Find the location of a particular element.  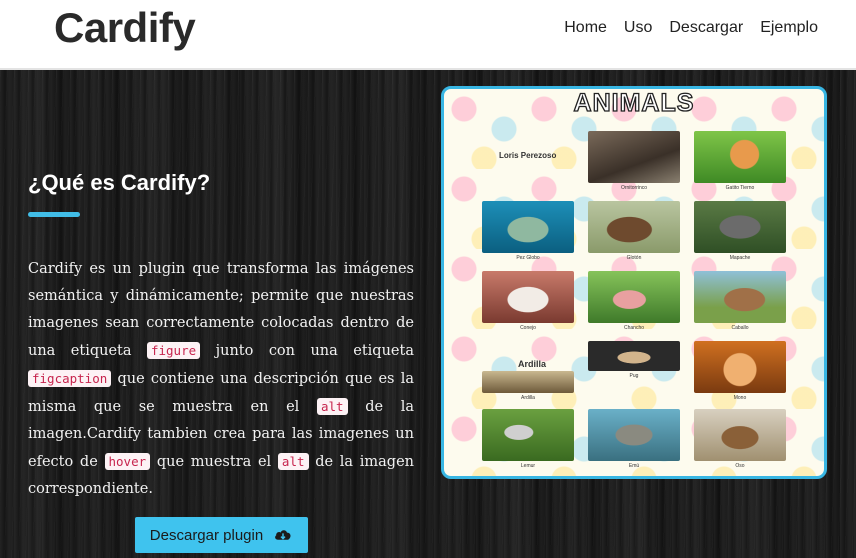

poster-card: Caballo is located at coordinates (740, 301).